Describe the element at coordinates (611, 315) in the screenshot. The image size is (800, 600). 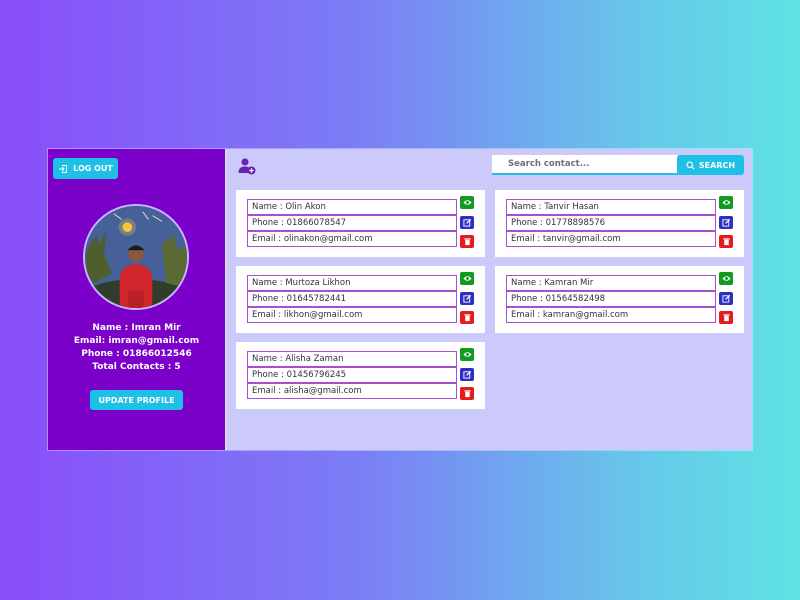
I see `contact-email: Email : kamran@gmail.com` at that location.